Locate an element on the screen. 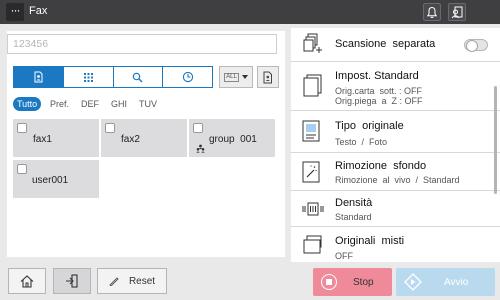 The width and height of the screenshot is (500, 300). destination-group-001: group 001 is located at coordinates (232, 138).